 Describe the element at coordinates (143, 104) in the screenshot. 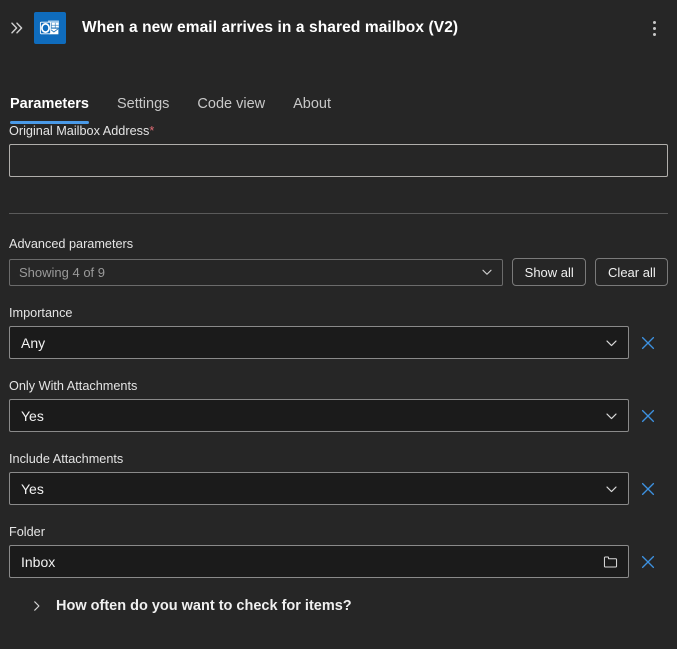

I see `tab-settings-label: Settings` at that location.